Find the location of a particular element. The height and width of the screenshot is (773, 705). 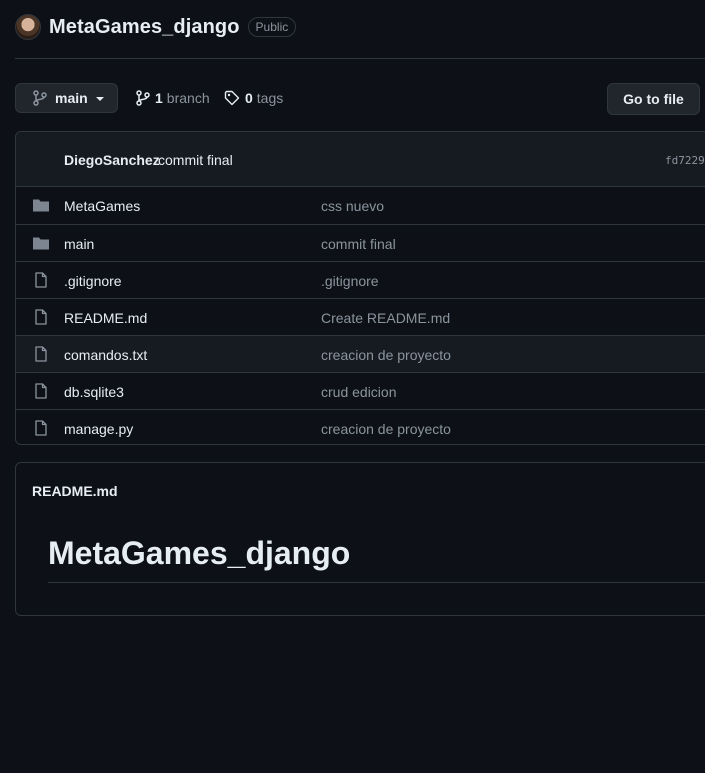

file-commit-message: crud edicion is located at coordinates (359, 392).